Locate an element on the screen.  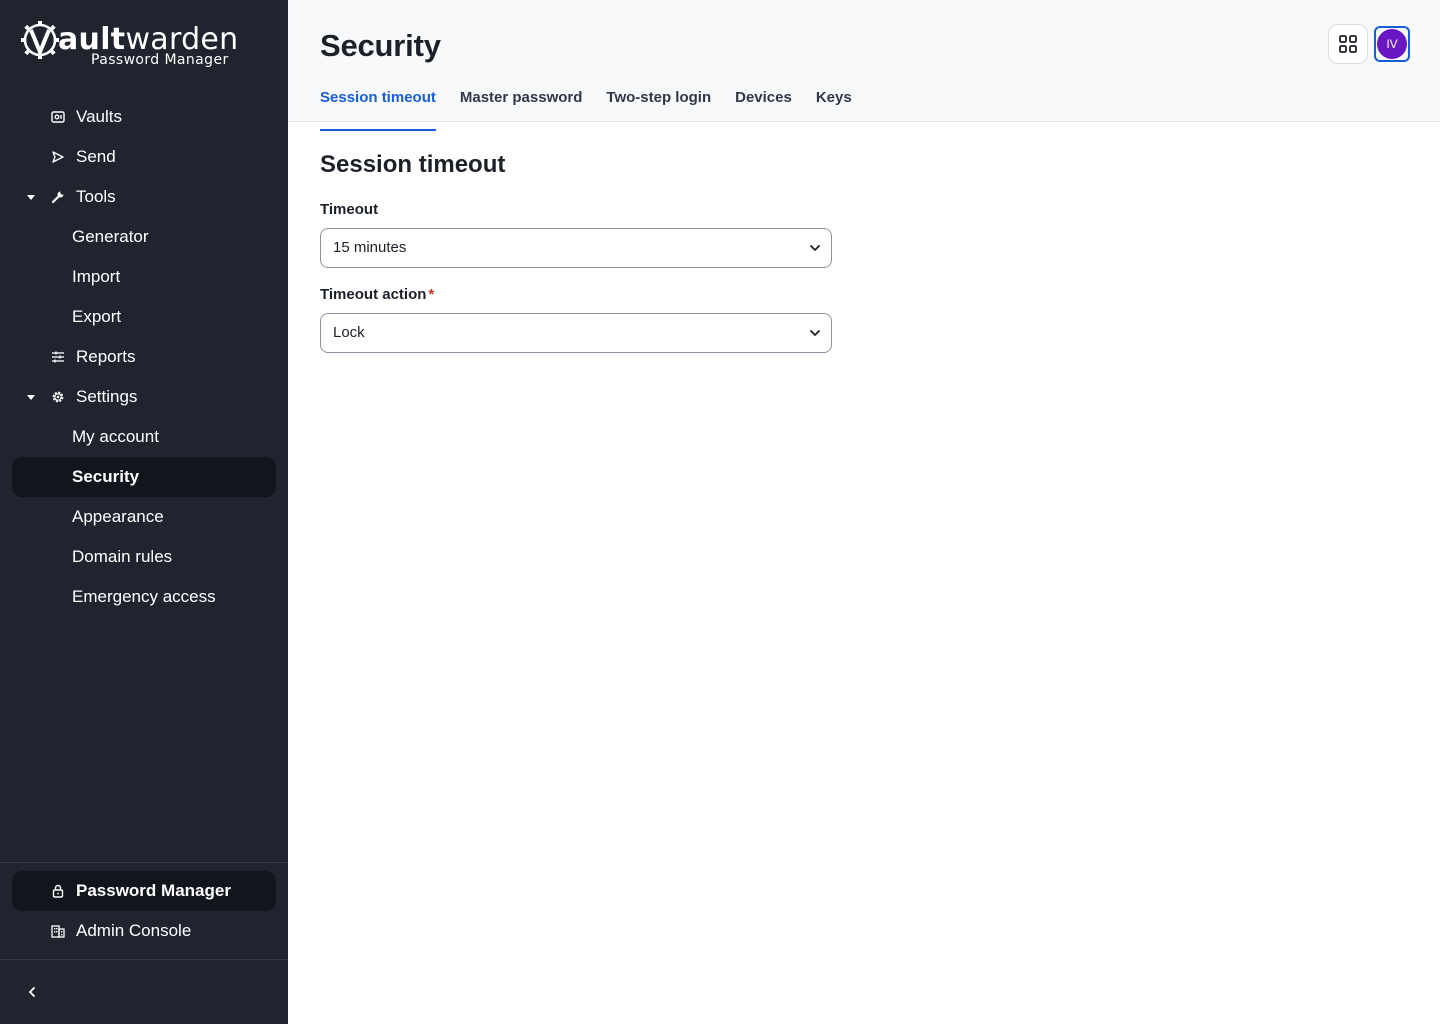
sidebar-item-label: Settings is located at coordinates (107, 396).